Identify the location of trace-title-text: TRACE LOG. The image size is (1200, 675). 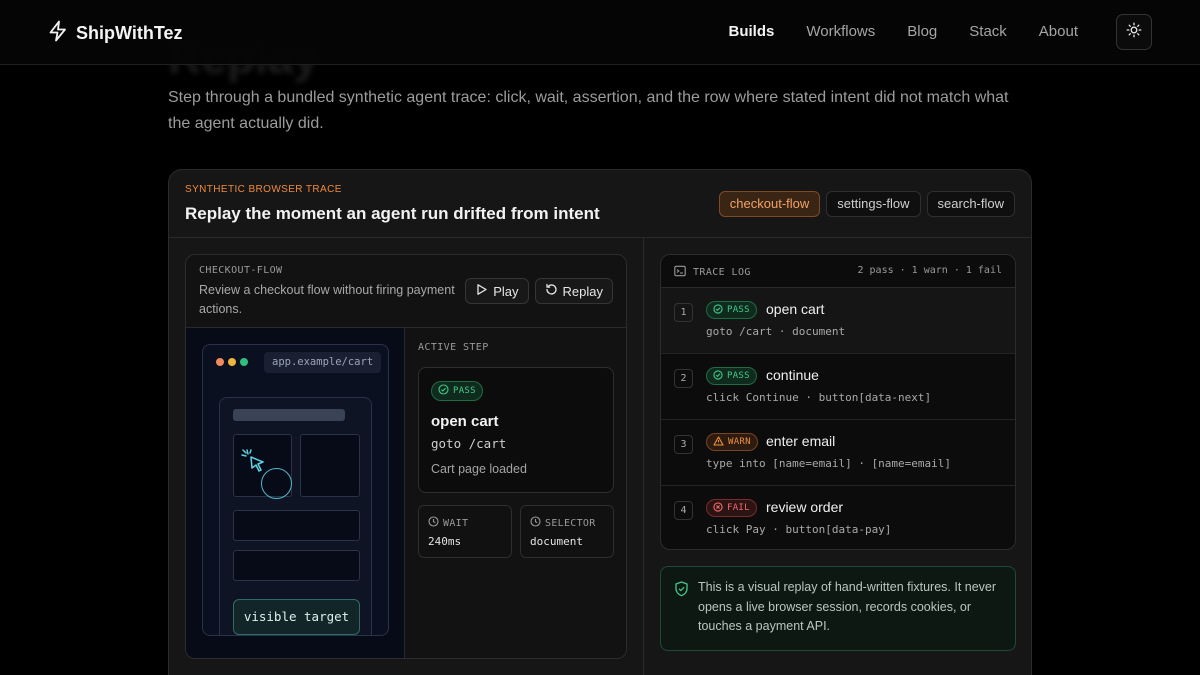
(722, 272).